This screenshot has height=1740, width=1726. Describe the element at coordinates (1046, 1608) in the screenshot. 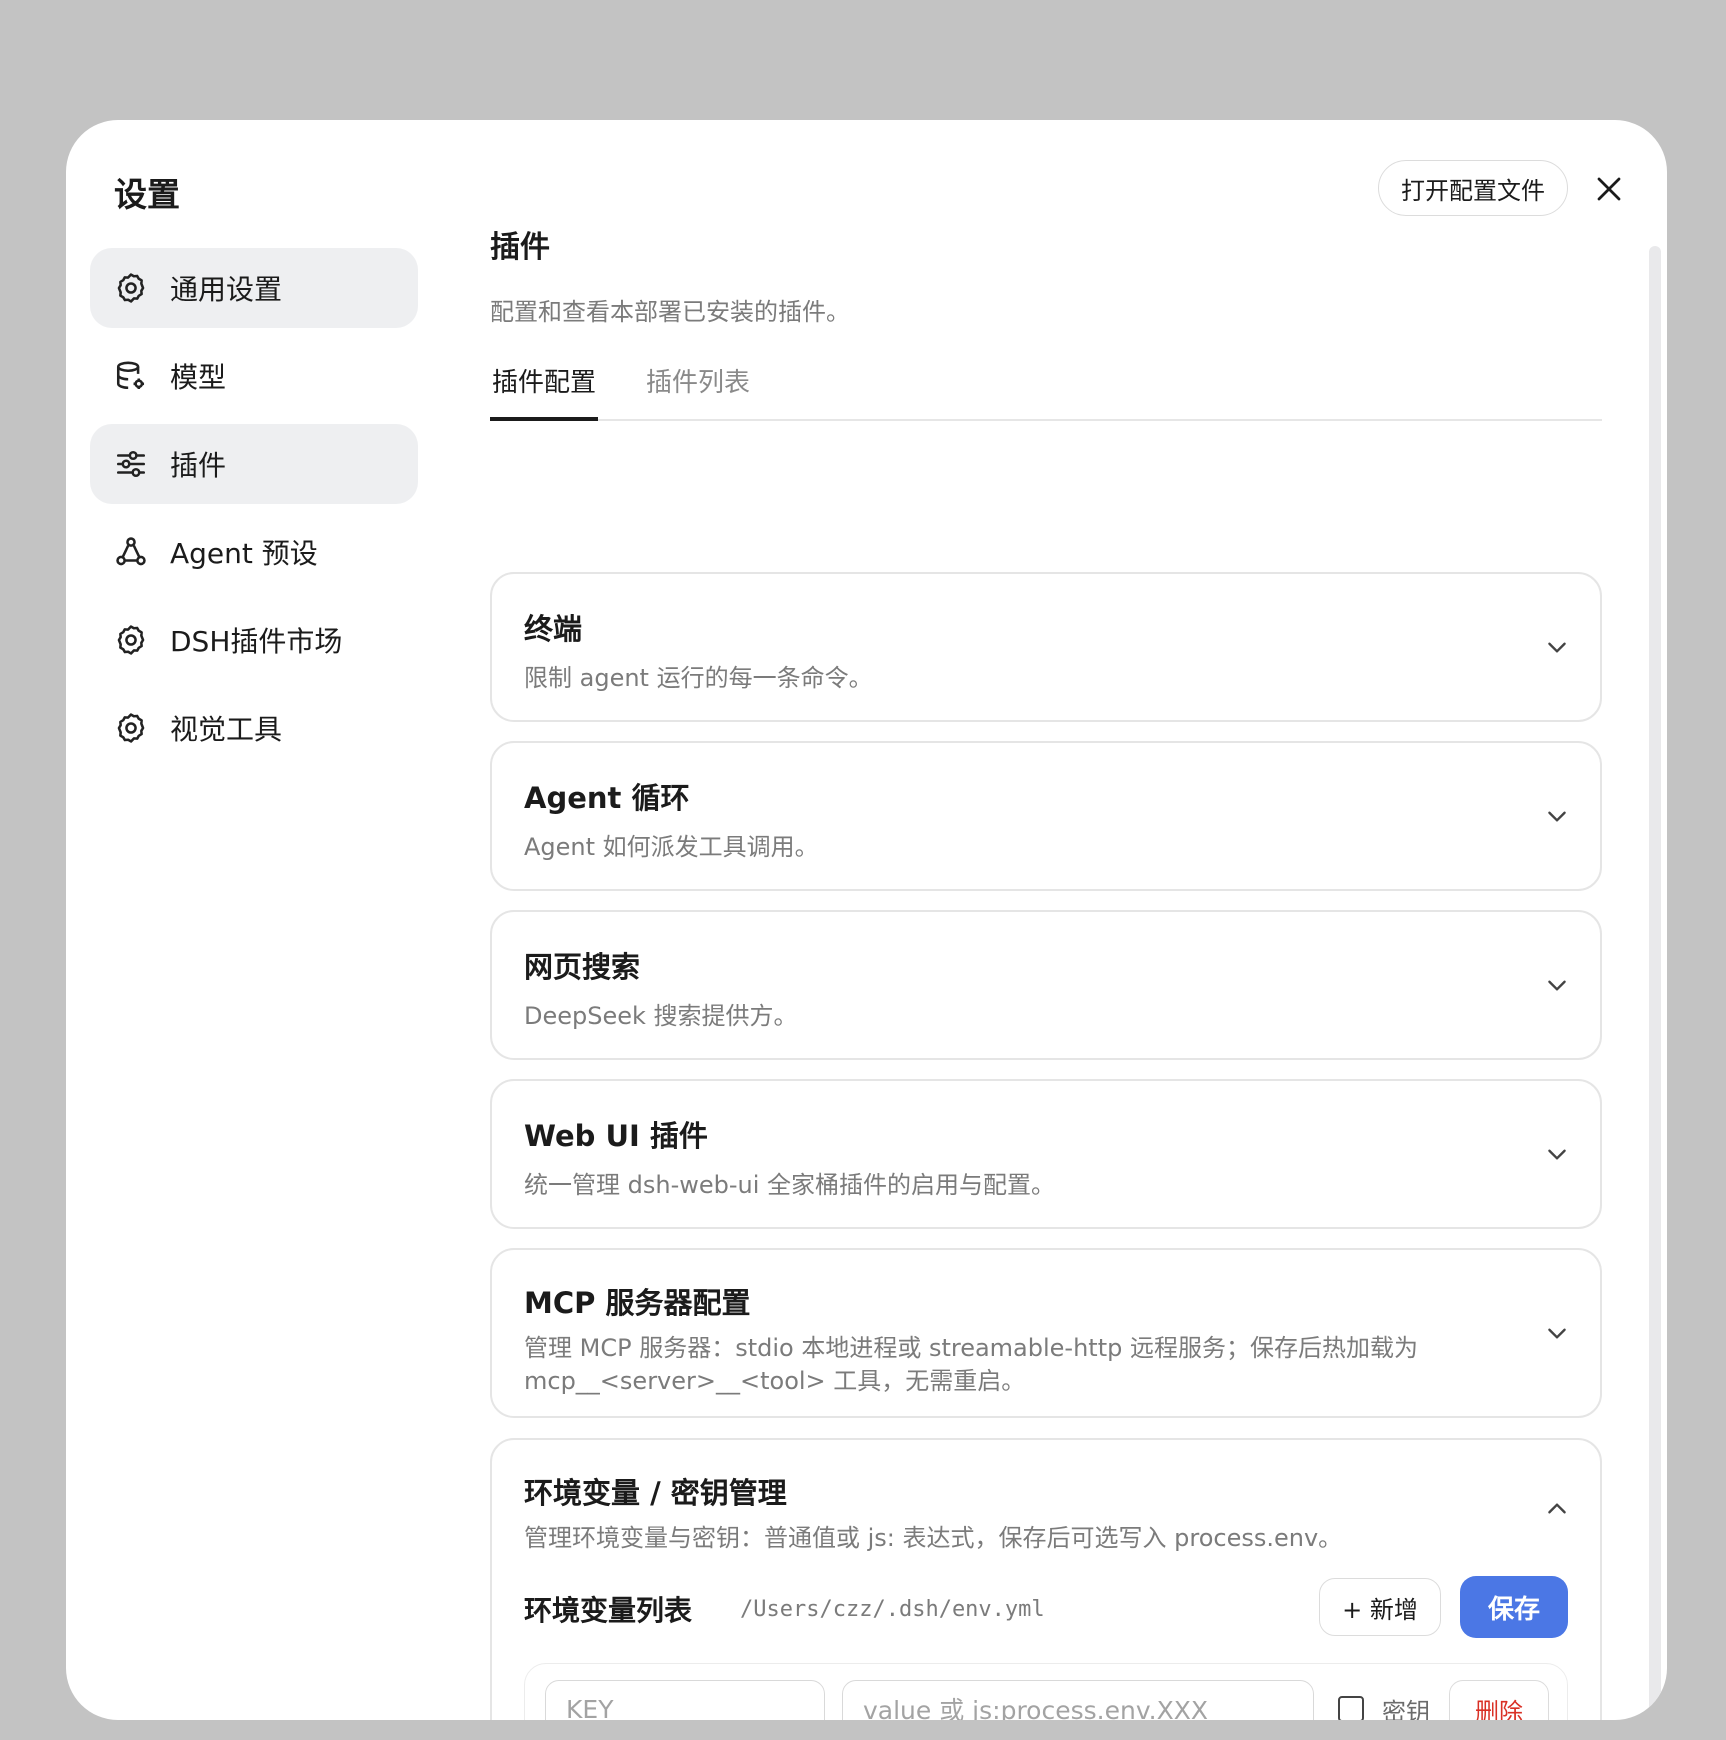

I see `env-list-header: 环境变量列表 /Users/czz/.dsh/env.yml + 新增 保存` at that location.